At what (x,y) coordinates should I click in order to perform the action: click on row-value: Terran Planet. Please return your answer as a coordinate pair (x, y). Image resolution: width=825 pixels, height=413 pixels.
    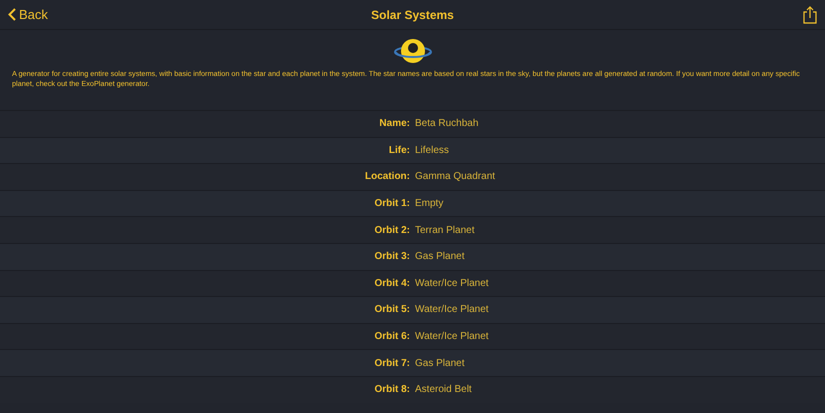
    Looking at the image, I should click on (444, 230).